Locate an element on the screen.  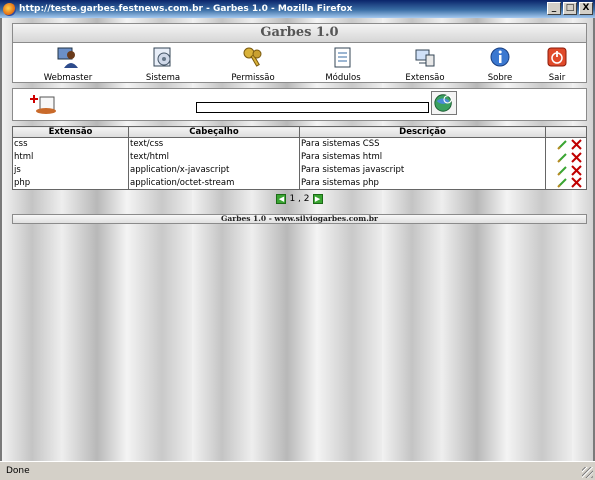
column-header-actions is located at coordinates (566, 132).